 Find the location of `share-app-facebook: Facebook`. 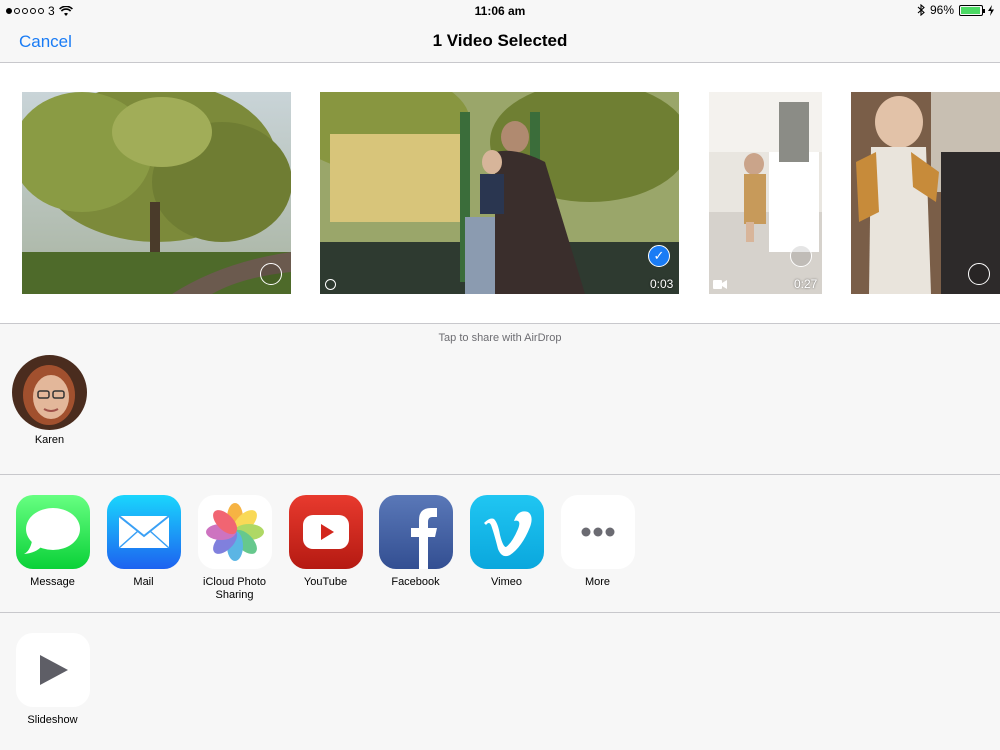

share-app-facebook: Facebook is located at coordinates (415, 542).